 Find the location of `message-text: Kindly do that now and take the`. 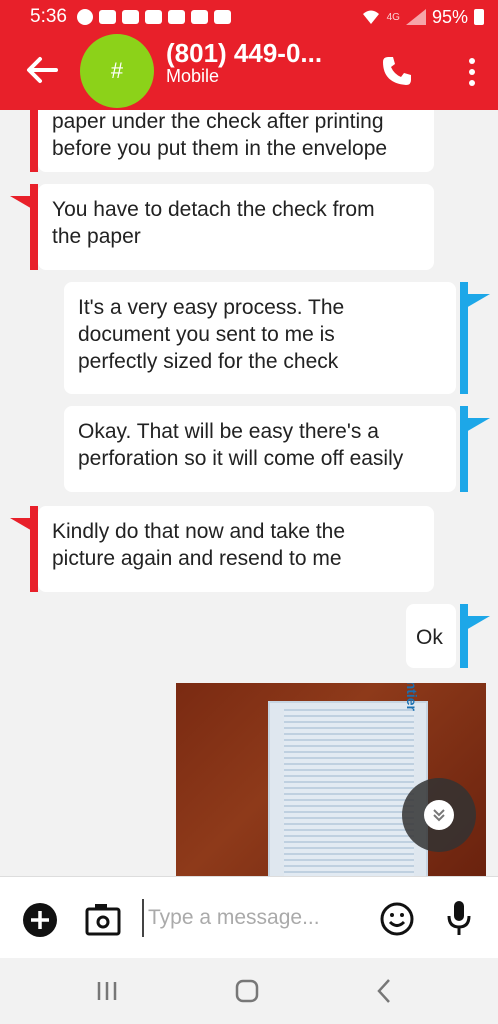

message-text: Kindly do that now and take the is located at coordinates (199, 531).